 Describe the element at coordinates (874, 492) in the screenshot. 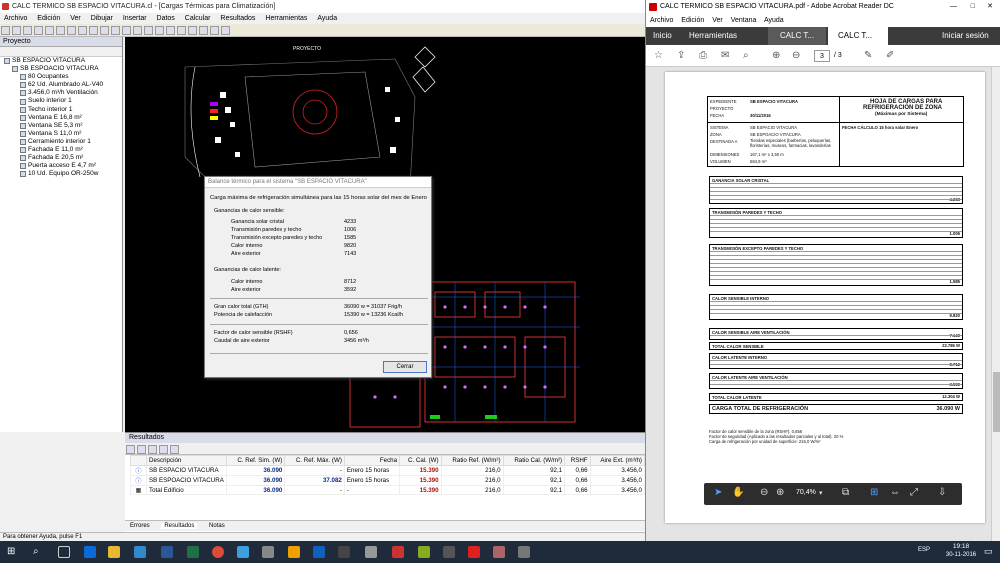

I see `fit-page-icon: ⊞` at that location.